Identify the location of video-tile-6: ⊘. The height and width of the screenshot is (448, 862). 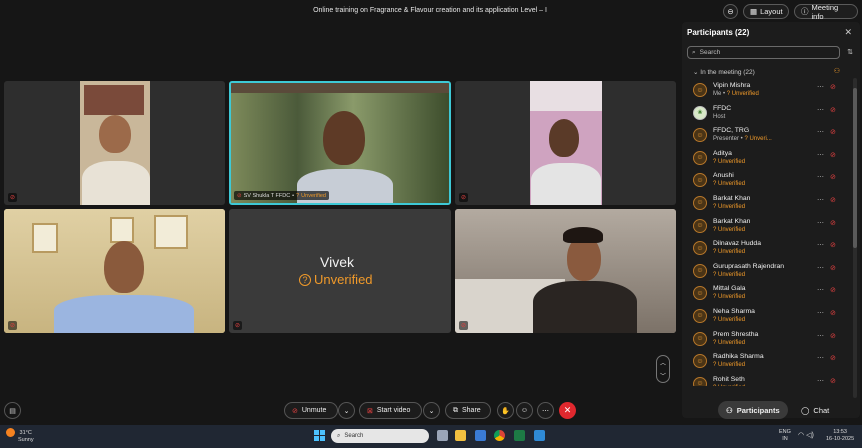
(565, 271).